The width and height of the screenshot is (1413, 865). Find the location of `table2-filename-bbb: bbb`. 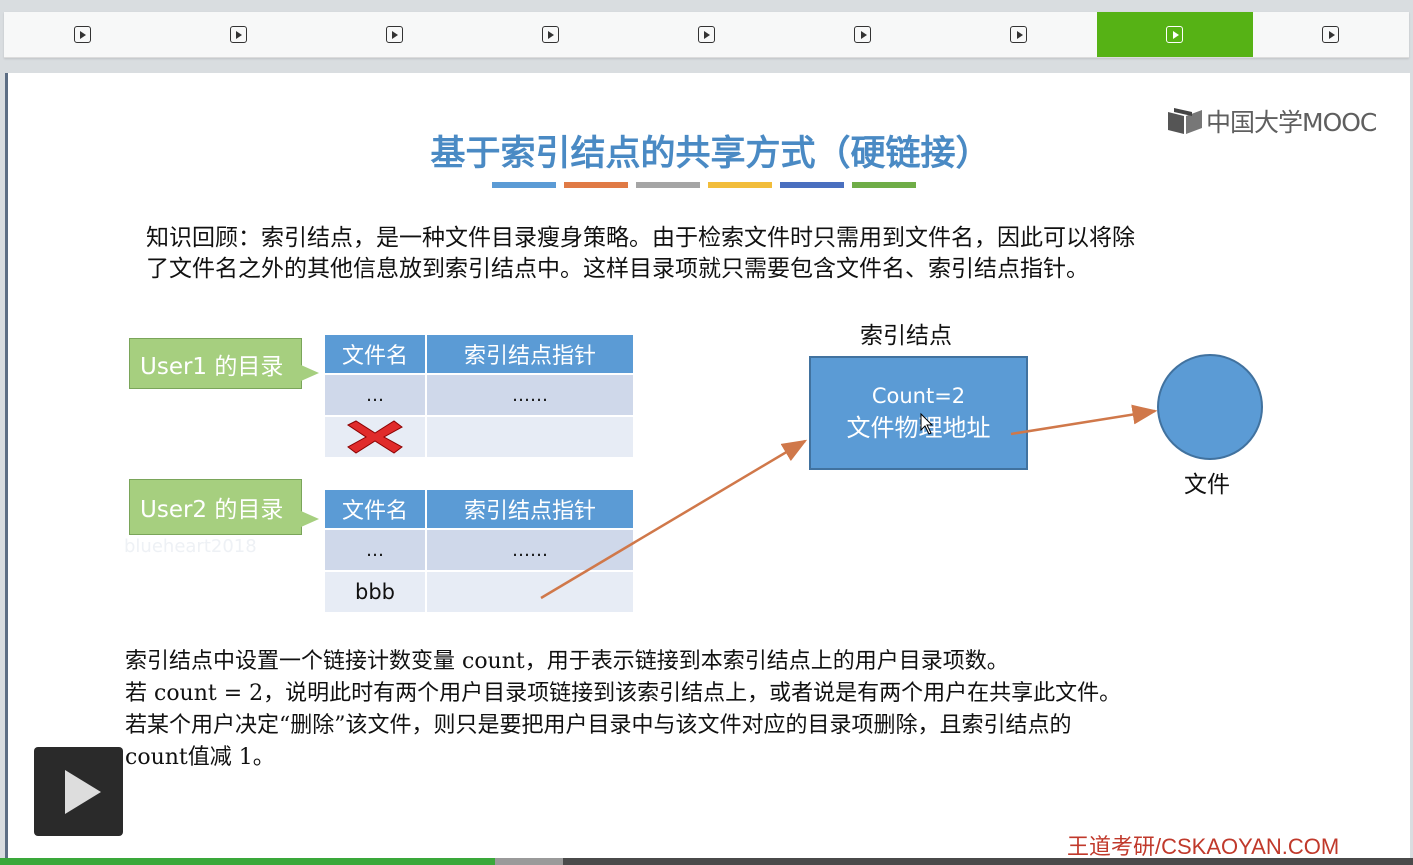

table2-filename-bbb: bbb is located at coordinates (375, 592).